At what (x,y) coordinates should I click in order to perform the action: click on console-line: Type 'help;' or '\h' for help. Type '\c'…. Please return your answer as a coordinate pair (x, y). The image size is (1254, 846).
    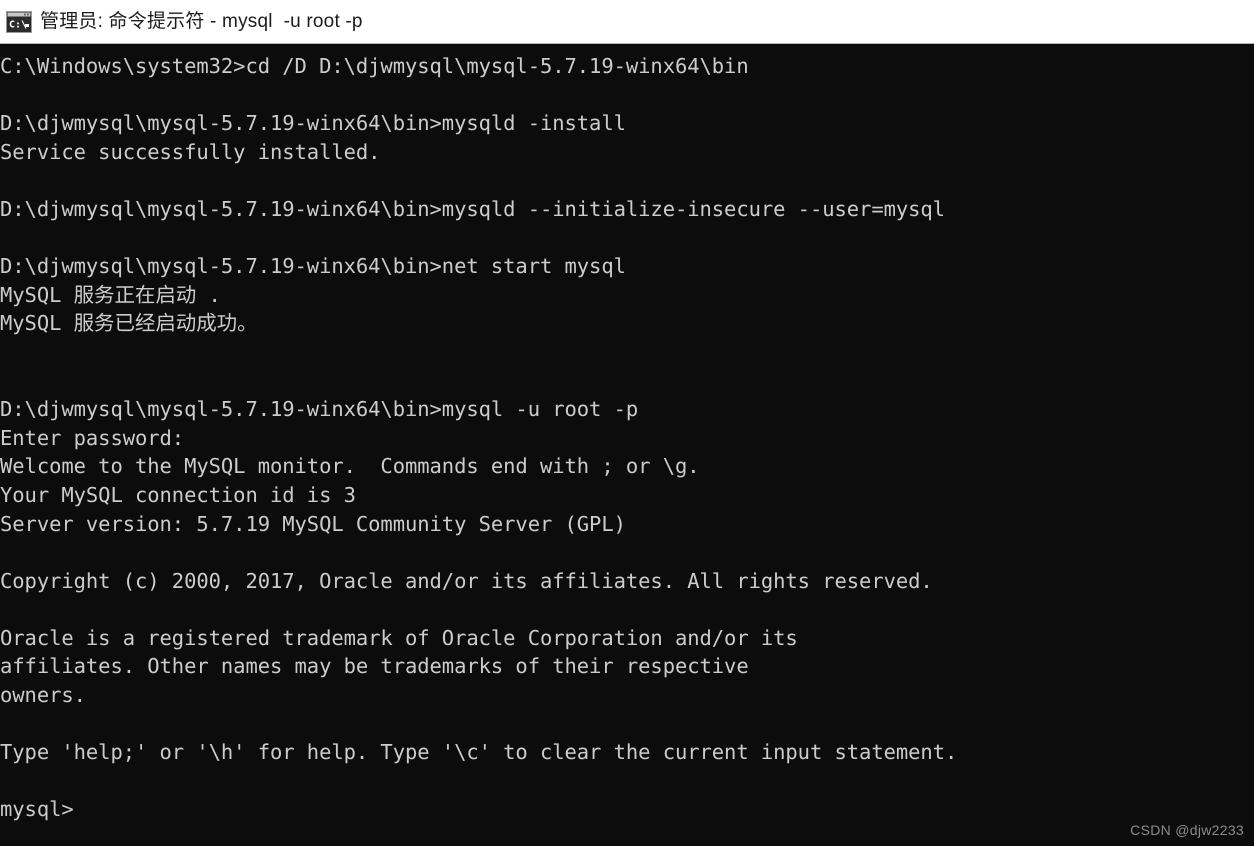
    Looking at the image, I should click on (479, 752).